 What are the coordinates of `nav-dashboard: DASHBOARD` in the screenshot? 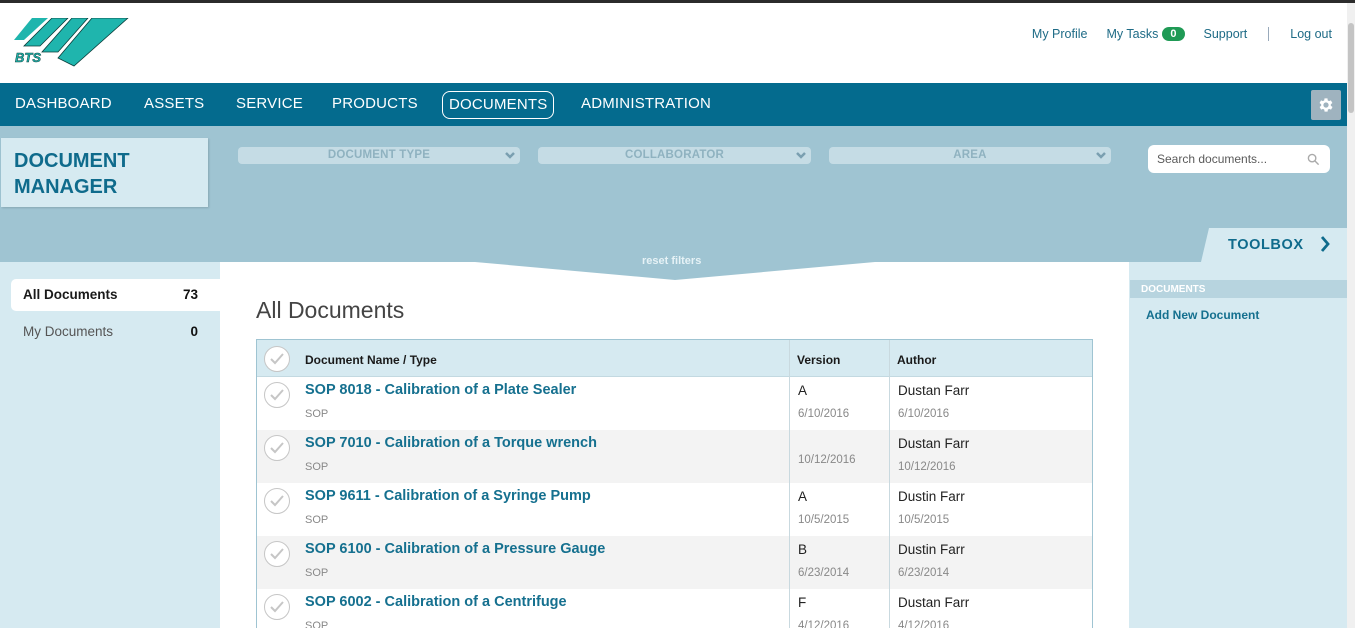 It's located at (63, 105).